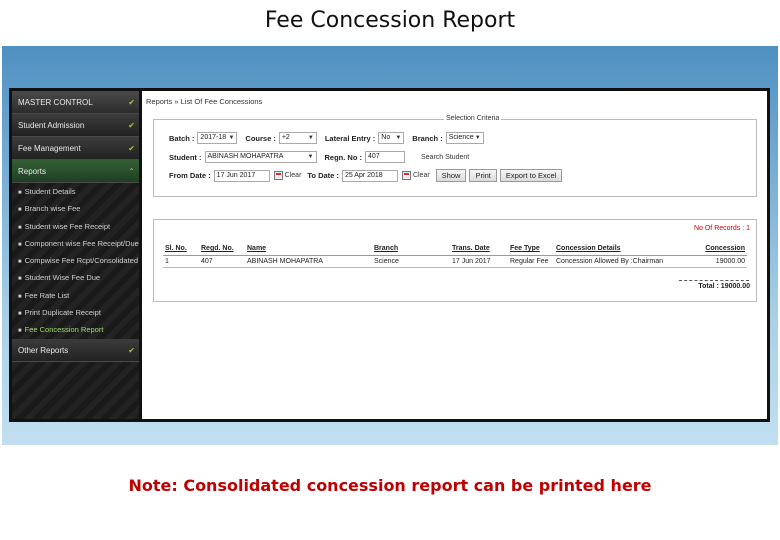 The width and height of the screenshot is (780, 540). What do you see at coordinates (75, 277) in the screenshot?
I see `sidebar-item-student-wise-fee-due: ■ Student Wise Fee Due` at bounding box center [75, 277].